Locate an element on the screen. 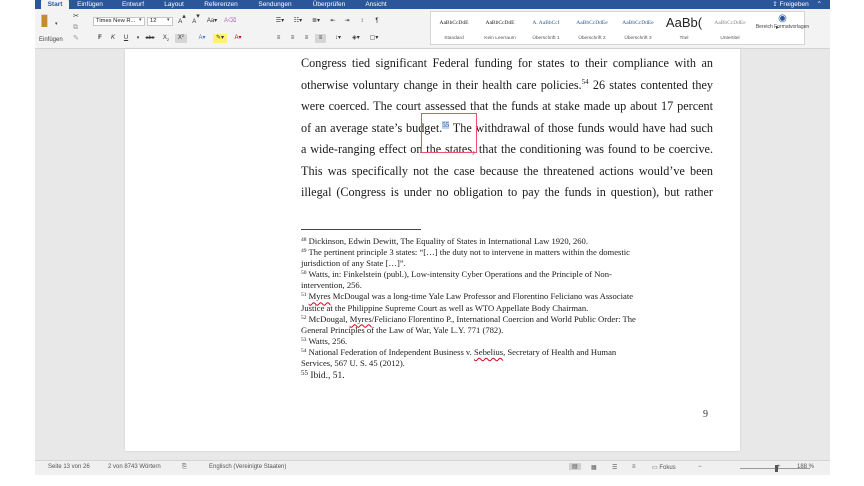 Image resolution: width=864 pixels, height=486 pixels. tab-ueberpruefen: Überprüfen is located at coordinates (329, 4).